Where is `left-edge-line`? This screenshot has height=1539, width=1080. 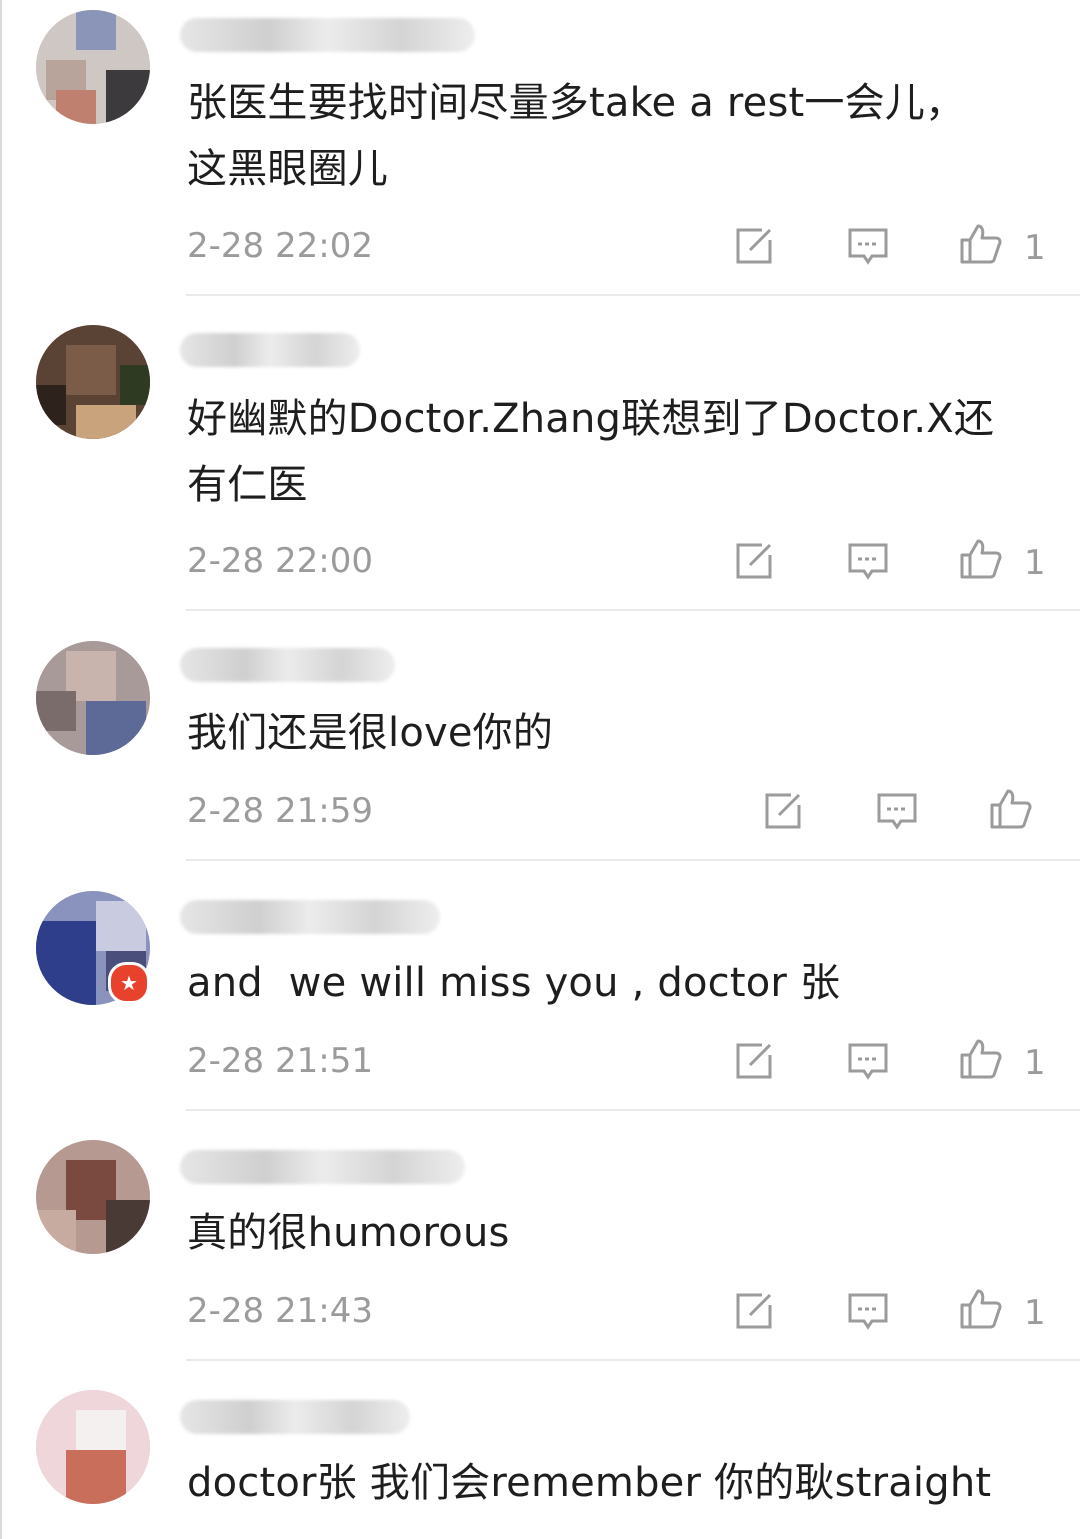 left-edge-line is located at coordinates (1, 769).